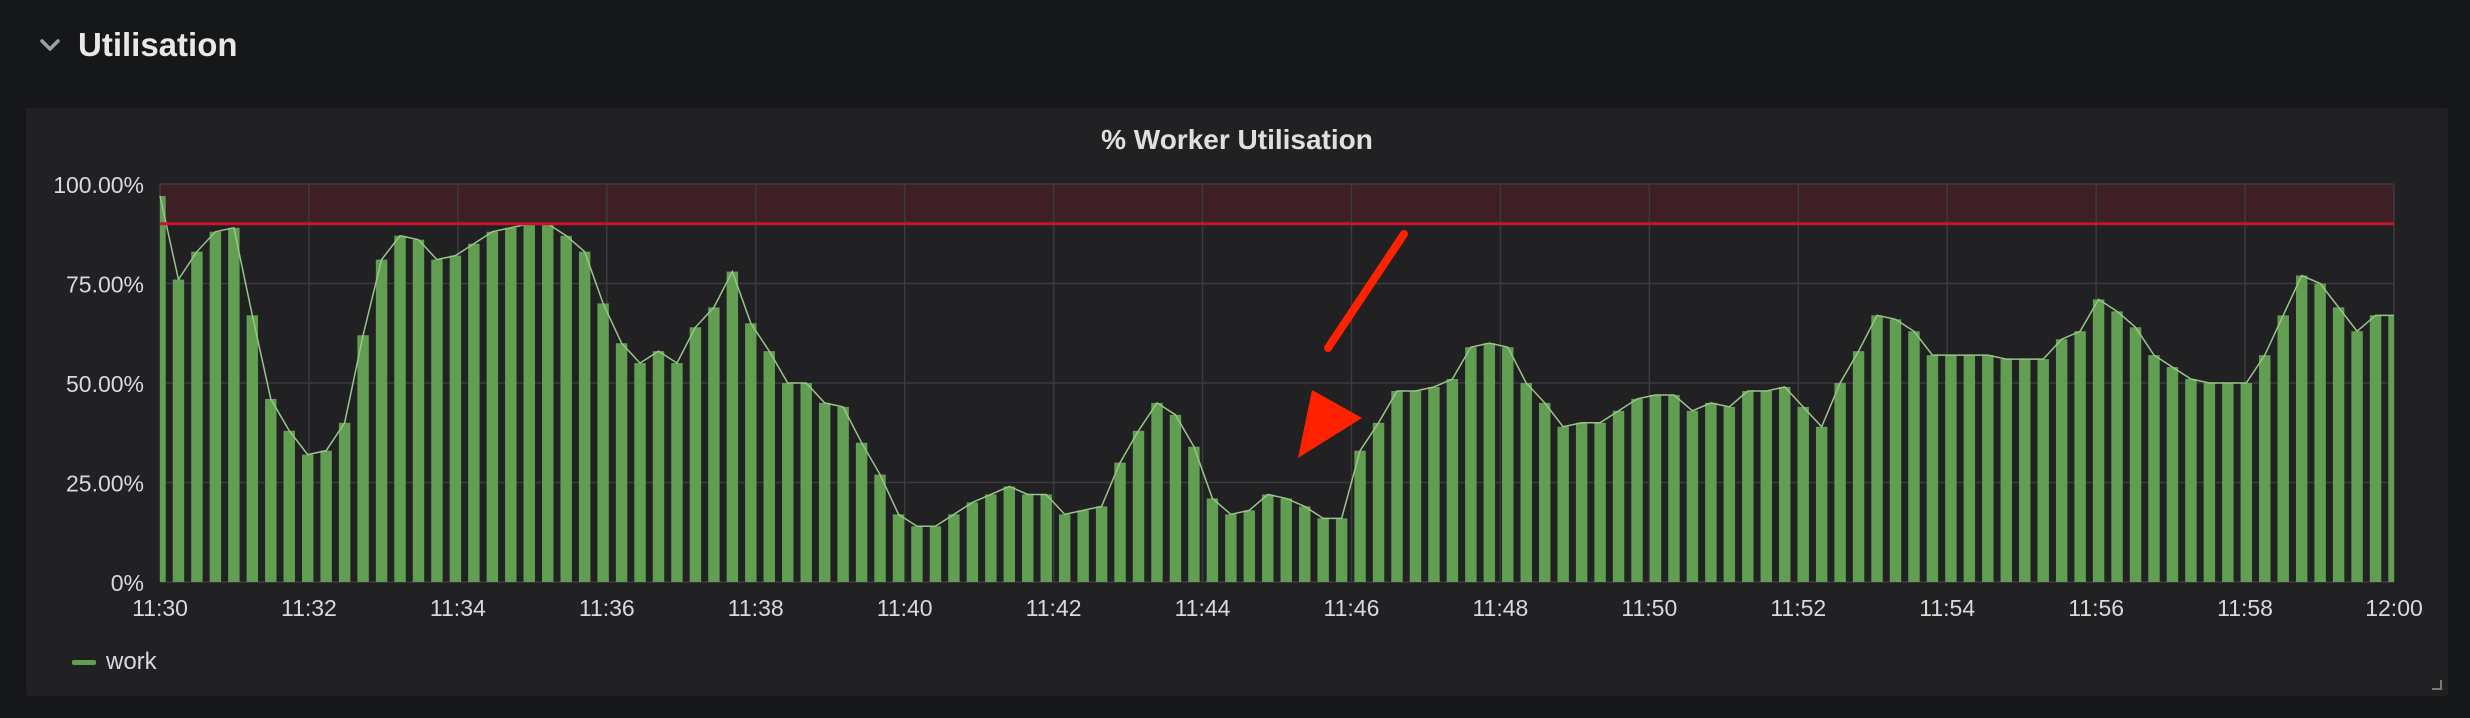  Describe the element at coordinates (105, 484) in the screenshot. I see `y-tick-label: 25.00%` at that location.